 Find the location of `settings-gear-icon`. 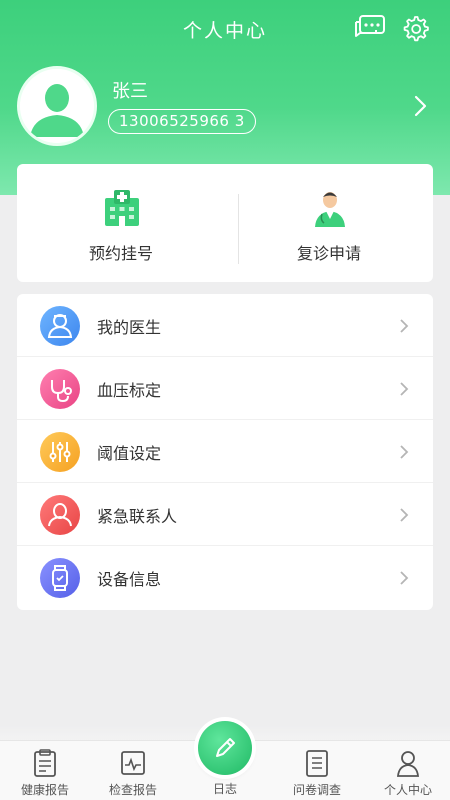

settings-gear-icon is located at coordinates (415, 29).